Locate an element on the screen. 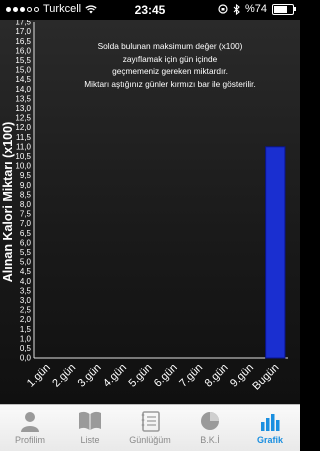 The image size is (320, 451). y-tick-label: 12,5 is located at coordinates (23, 118).